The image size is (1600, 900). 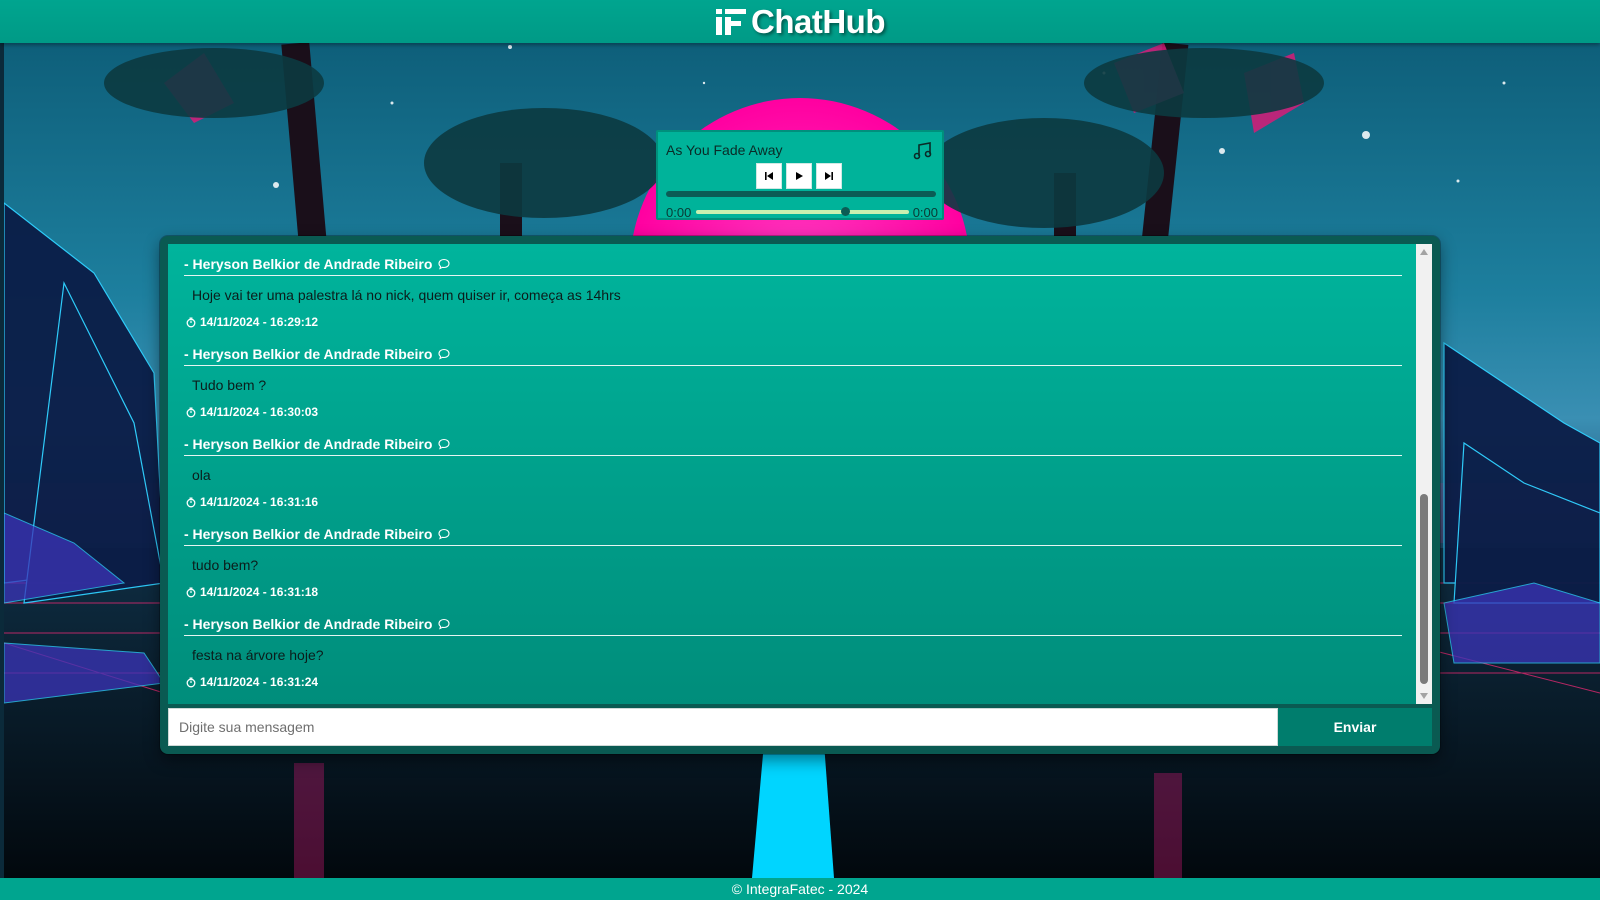 What do you see at coordinates (794, 412) in the screenshot?
I see `message-timestamp: 14/11/2024 - 16:30:03` at bounding box center [794, 412].